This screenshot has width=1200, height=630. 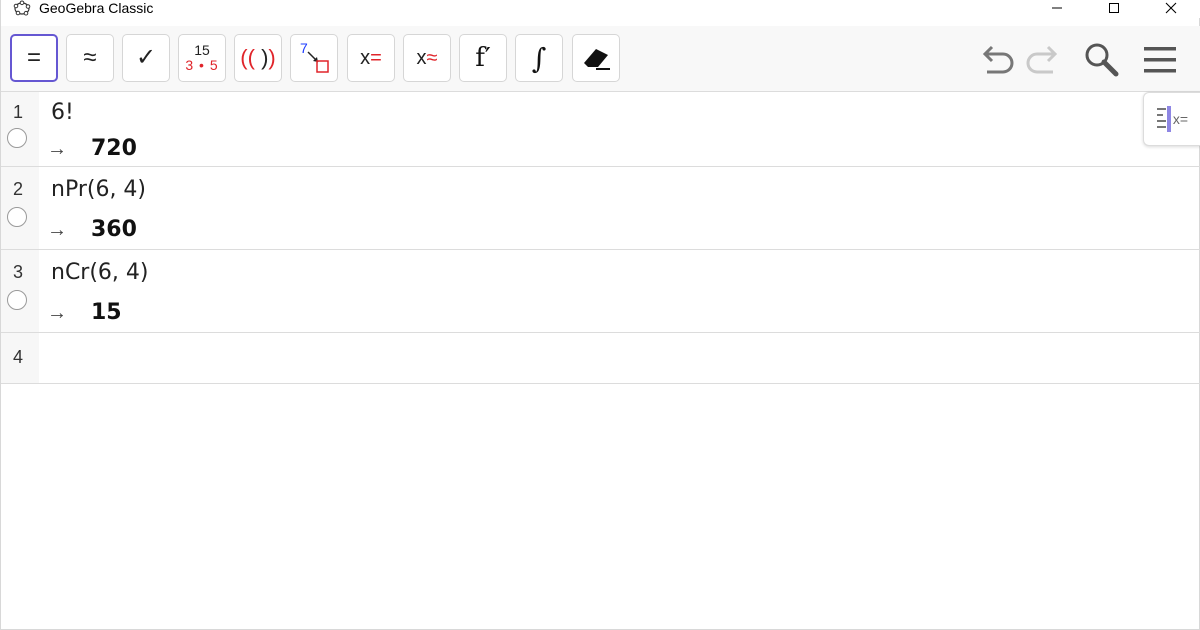 I want to click on evaluate-button: =, so click(x=34, y=58).